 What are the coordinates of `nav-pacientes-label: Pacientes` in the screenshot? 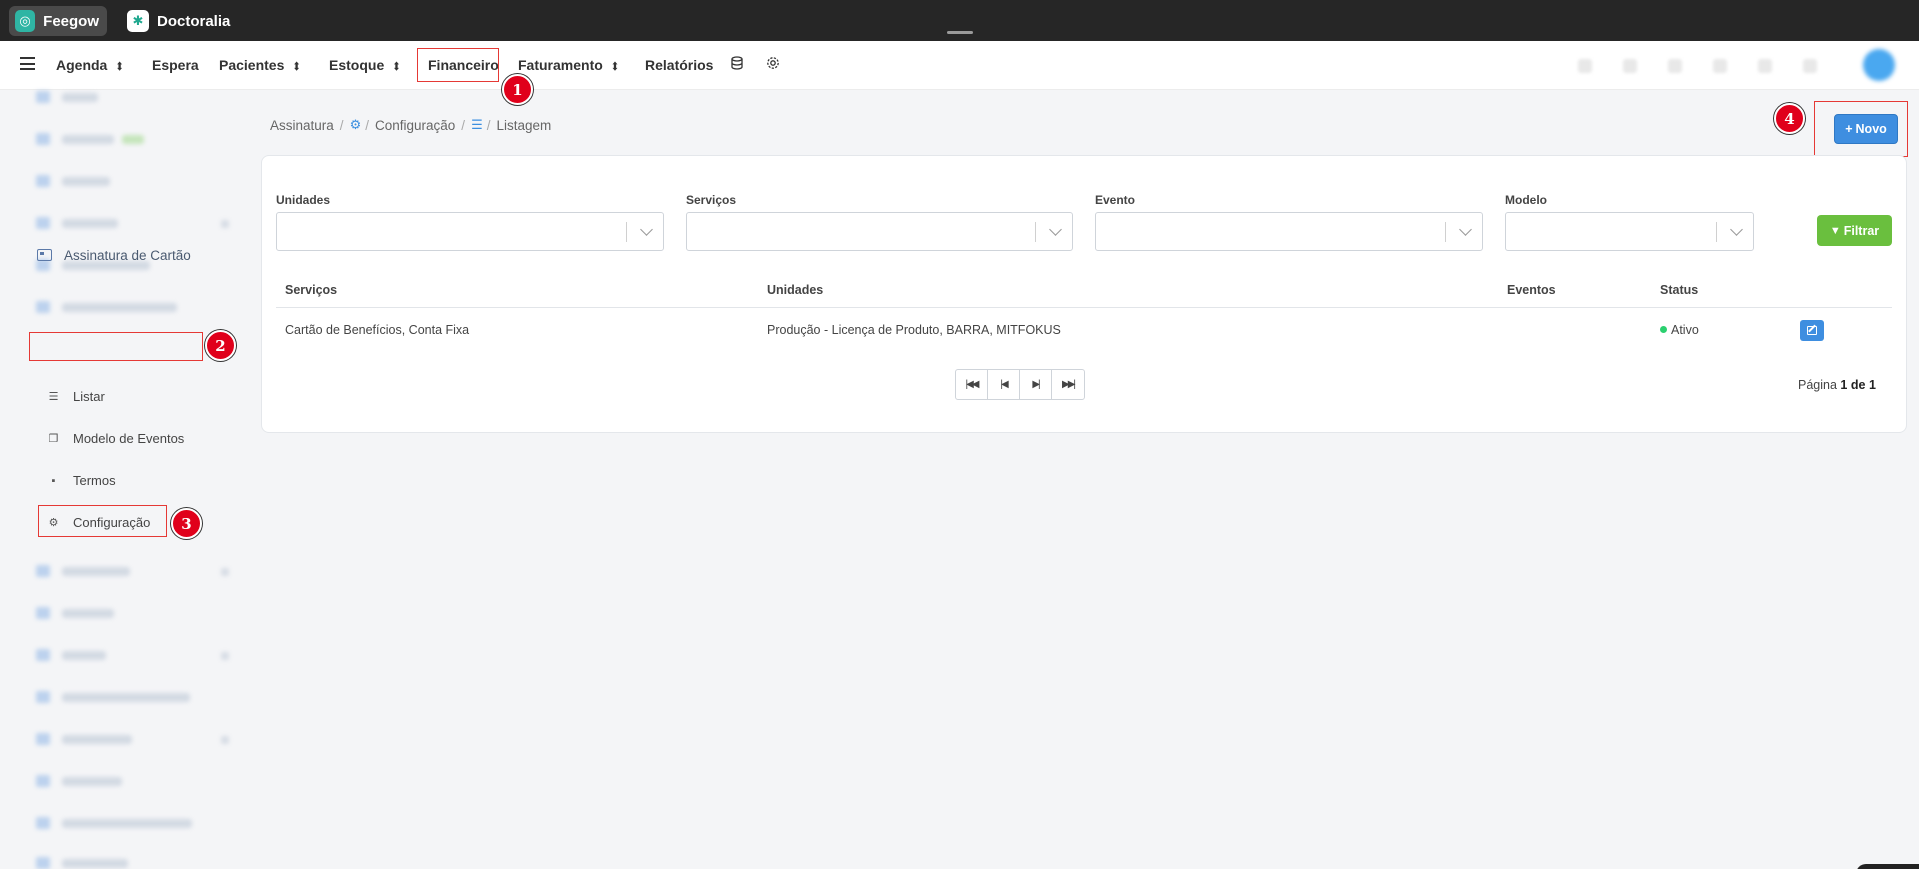 It's located at (252, 65).